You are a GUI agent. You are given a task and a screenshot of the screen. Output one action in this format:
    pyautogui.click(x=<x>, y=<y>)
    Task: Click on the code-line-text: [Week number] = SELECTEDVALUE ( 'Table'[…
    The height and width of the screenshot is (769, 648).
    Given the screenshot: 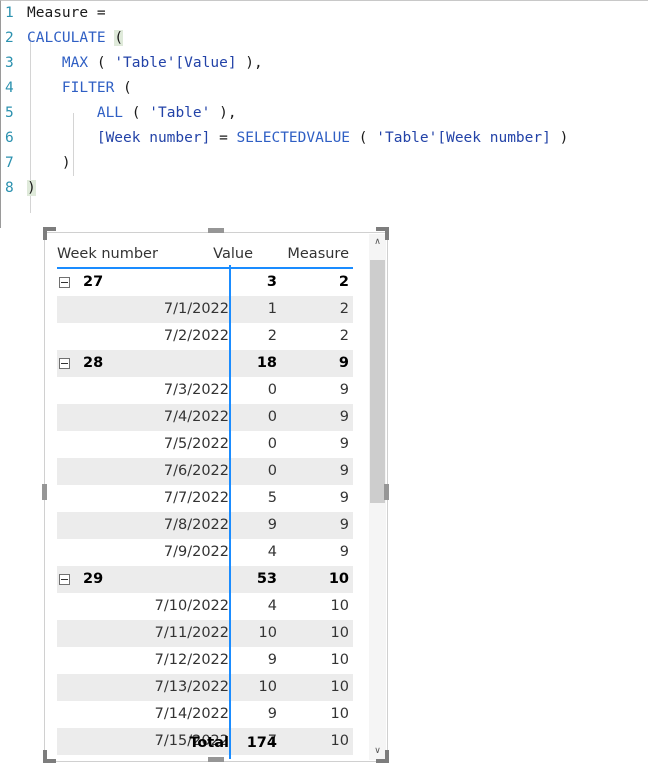 What is the action you would take?
    pyautogui.click(x=293, y=138)
    